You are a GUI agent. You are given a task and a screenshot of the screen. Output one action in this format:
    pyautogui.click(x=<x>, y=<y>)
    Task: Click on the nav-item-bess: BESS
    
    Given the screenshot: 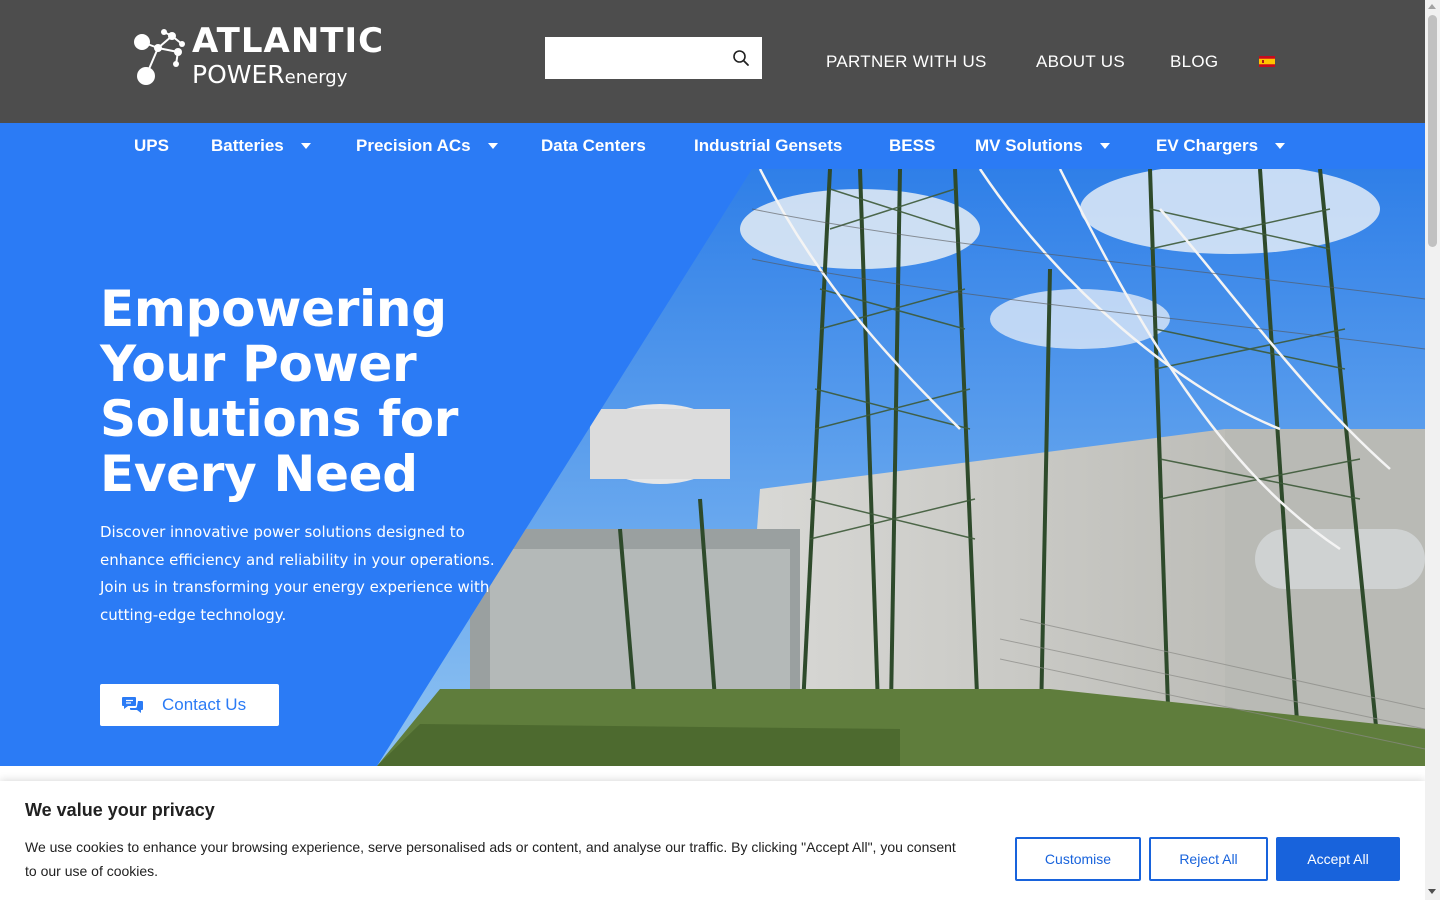 What is the action you would take?
    pyautogui.click(x=912, y=146)
    